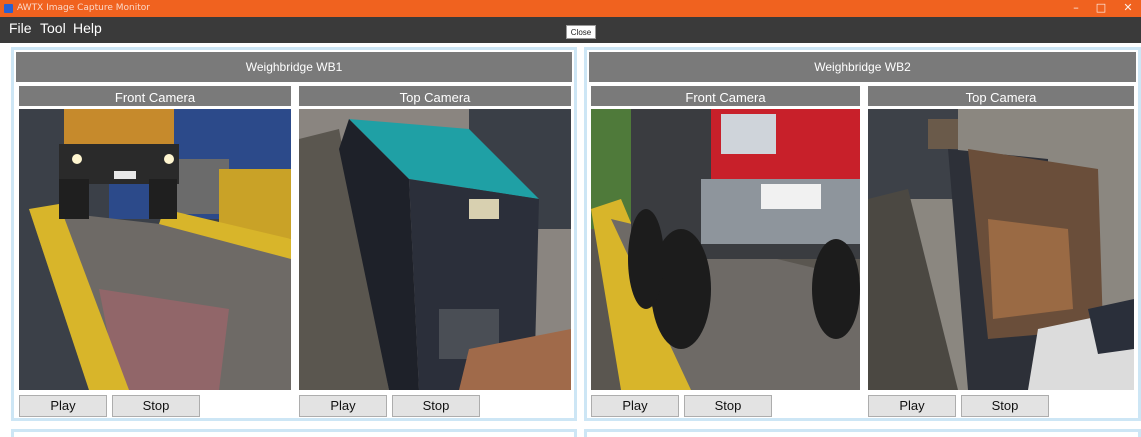 The height and width of the screenshot is (437, 1141). What do you see at coordinates (53, 28) in the screenshot?
I see `menu-tool: Tool` at bounding box center [53, 28].